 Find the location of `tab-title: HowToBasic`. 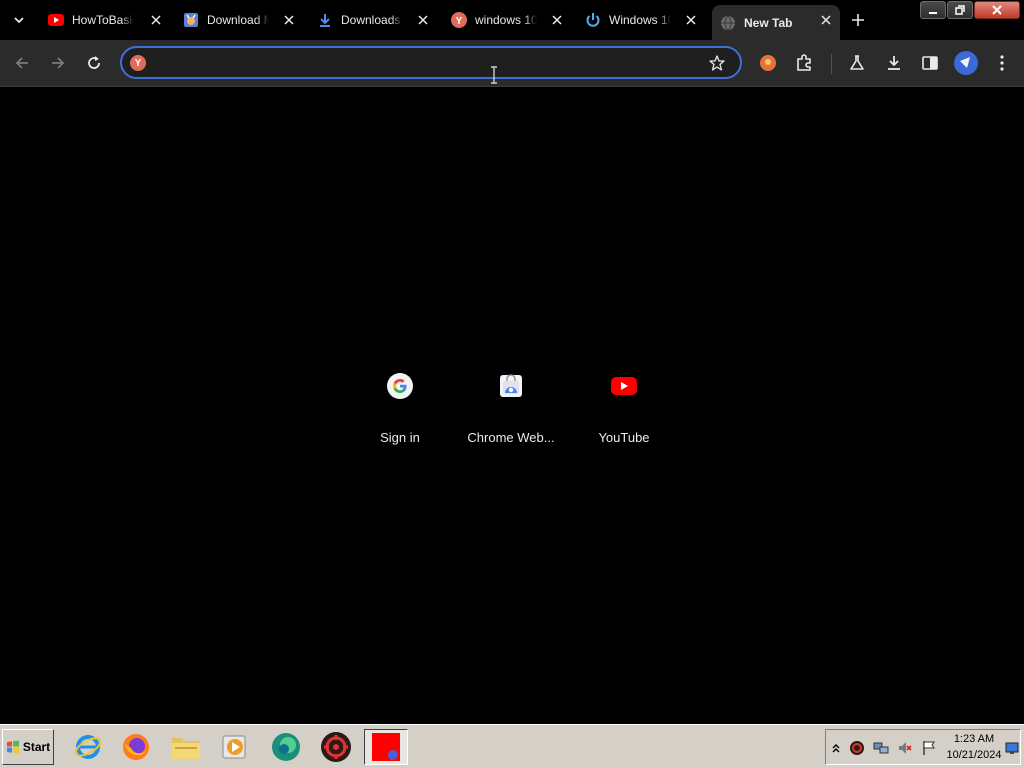

tab-title: HowToBasic is located at coordinates (103, 20).